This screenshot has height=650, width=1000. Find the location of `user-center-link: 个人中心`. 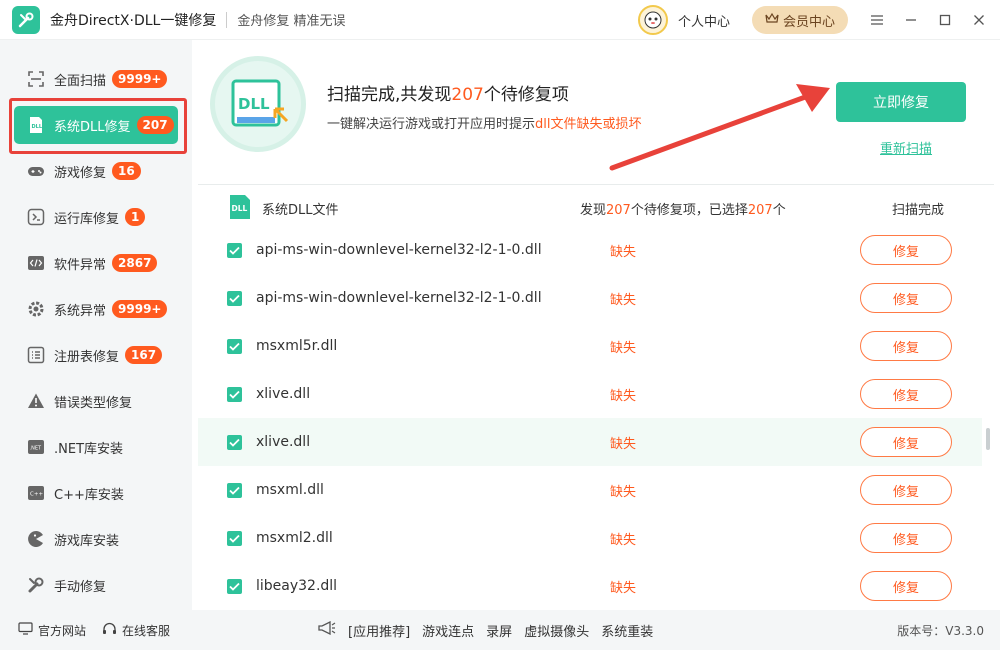

user-center-link: 个人中心 is located at coordinates (704, 20).